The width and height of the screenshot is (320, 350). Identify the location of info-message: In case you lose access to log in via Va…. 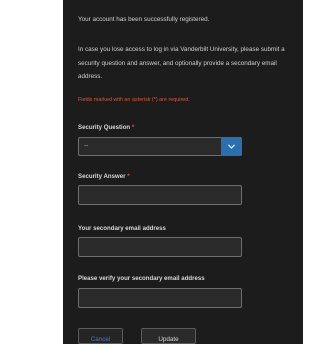
(181, 63).